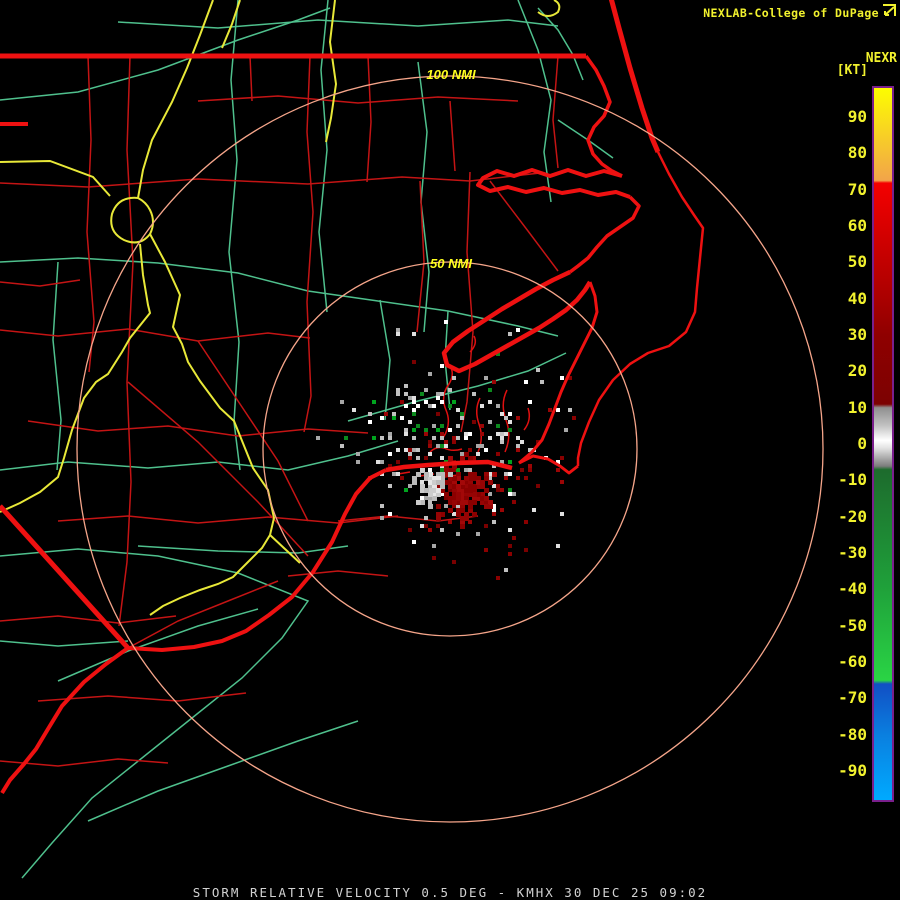 This screenshot has width=900, height=900. What do you see at coordinates (852, 734) in the screenshot?
I see `colorbar-tick: -80` at bounding box center [852, 734].